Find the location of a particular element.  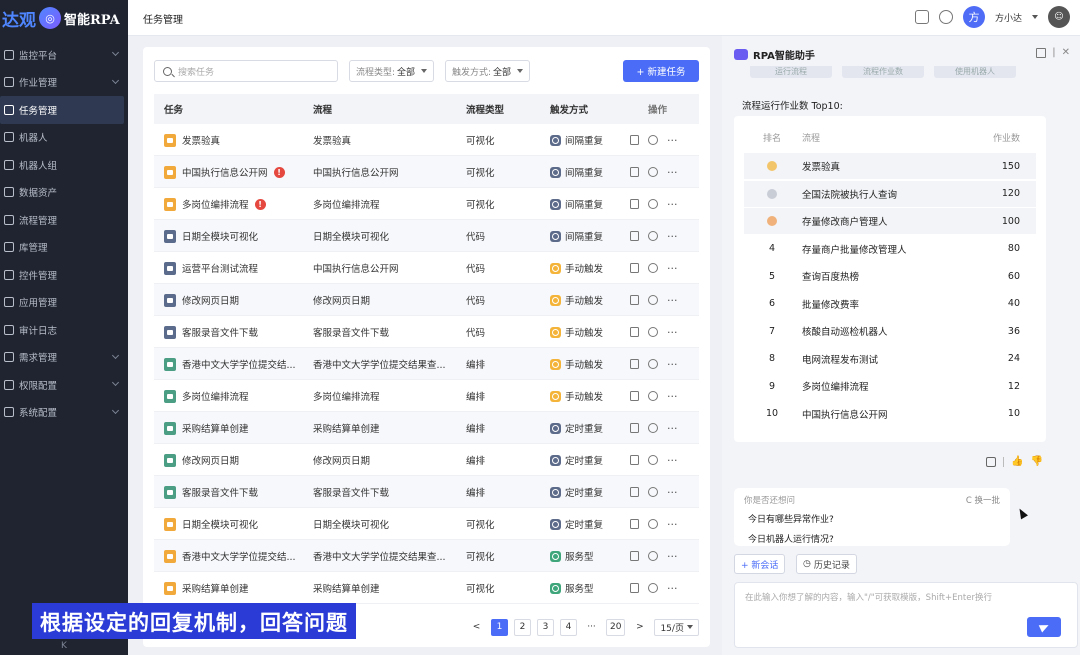

table-row: 香港中文大学学位提交结... 香港中文大学学位提交结果查... 可视化 服务型 ··· is located at coordinates (426, 556).